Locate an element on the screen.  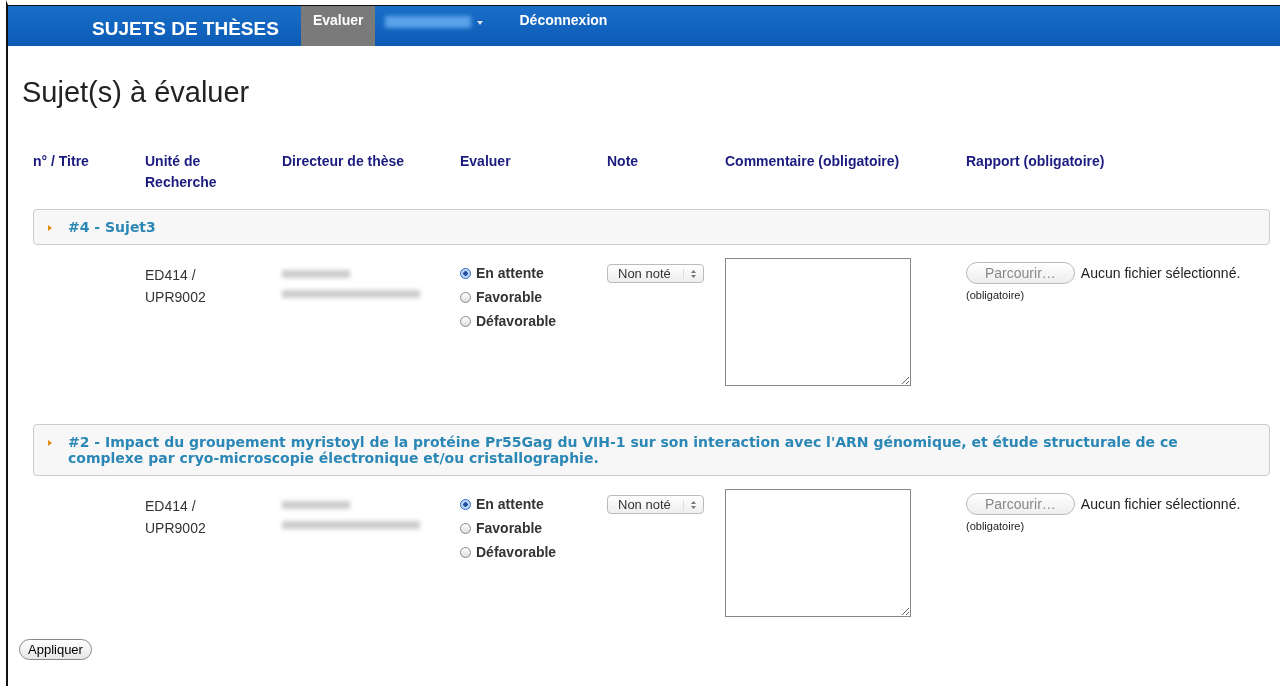
caret-icon is located at coordinates (480, 23).